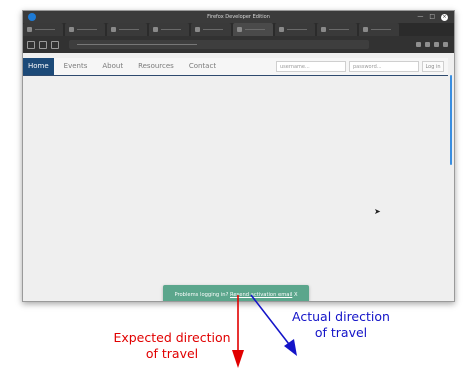 Image resolution: width=474 pixels, height=370 pixels. I want to click on expected-caption-line1: Expected direction, so click(172, 337).